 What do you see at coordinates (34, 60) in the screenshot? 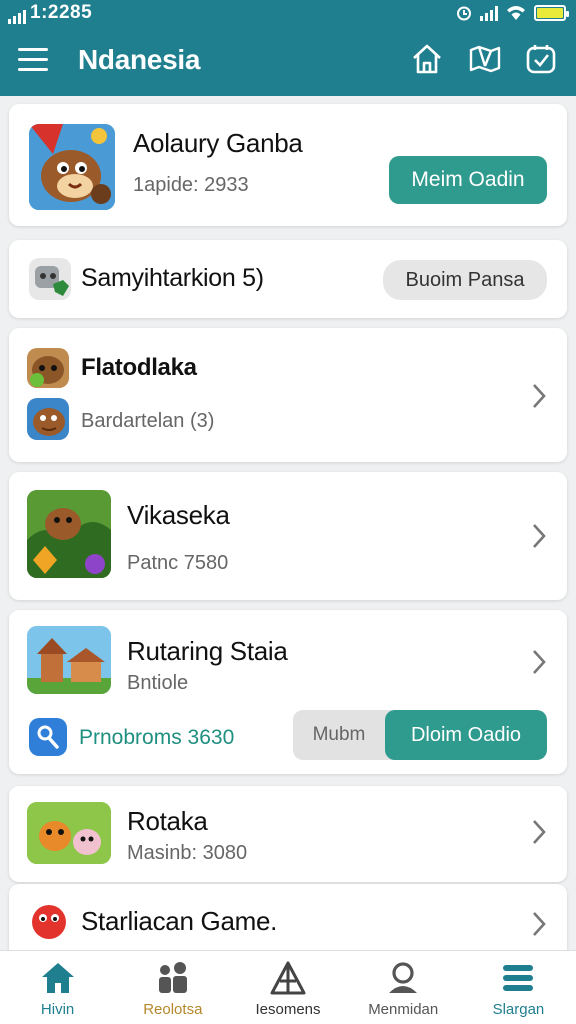
I see `hamburger-menu-button` at bounding box center [34, 60].